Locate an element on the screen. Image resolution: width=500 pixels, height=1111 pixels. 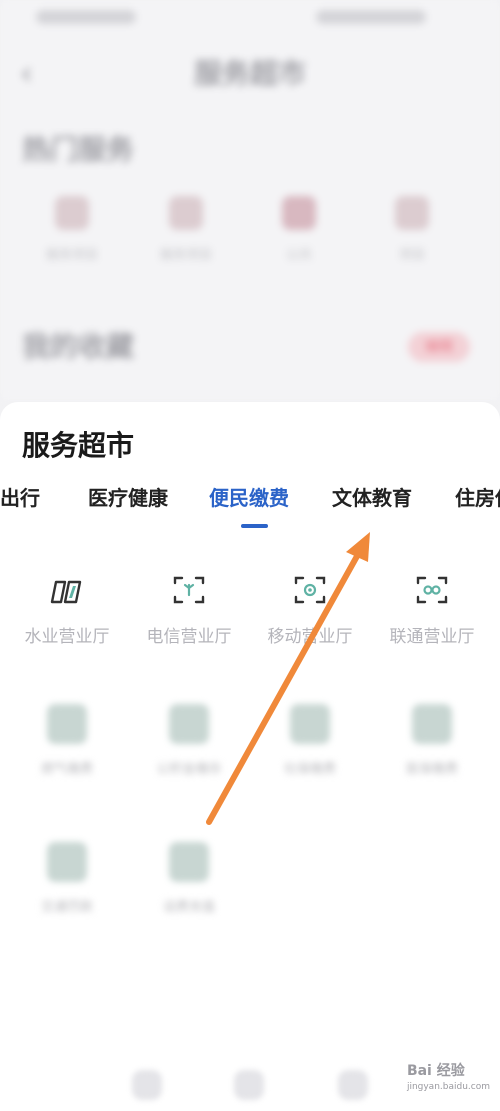
water-bill-item: 水业营业厅 is located at coordinates (67, 608).